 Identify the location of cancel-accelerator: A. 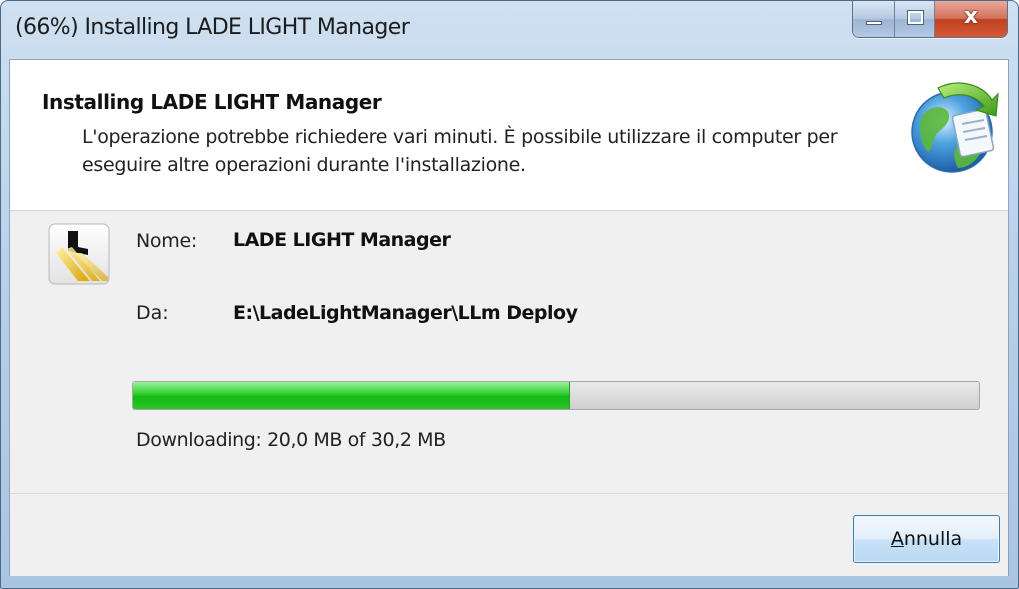
(897, 539).